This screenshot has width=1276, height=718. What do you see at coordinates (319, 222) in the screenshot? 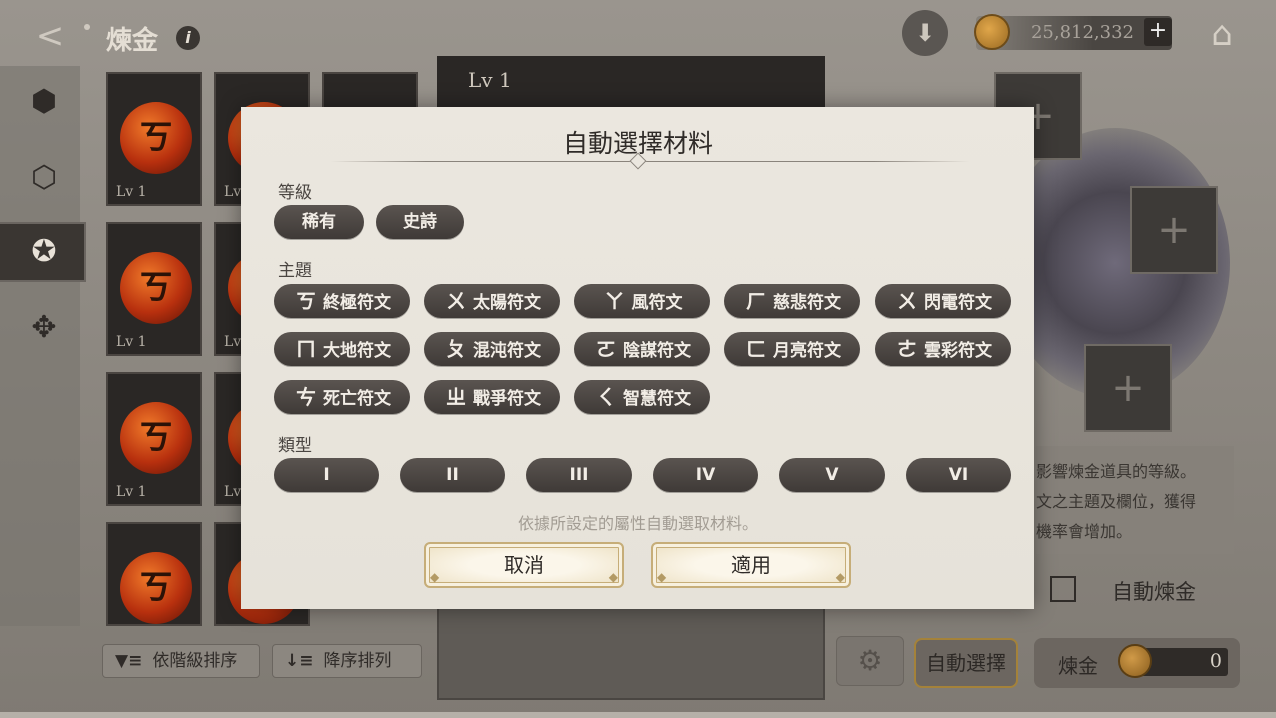
I see `grade-option-rare: 稀有` at bounding box center [319, 222].